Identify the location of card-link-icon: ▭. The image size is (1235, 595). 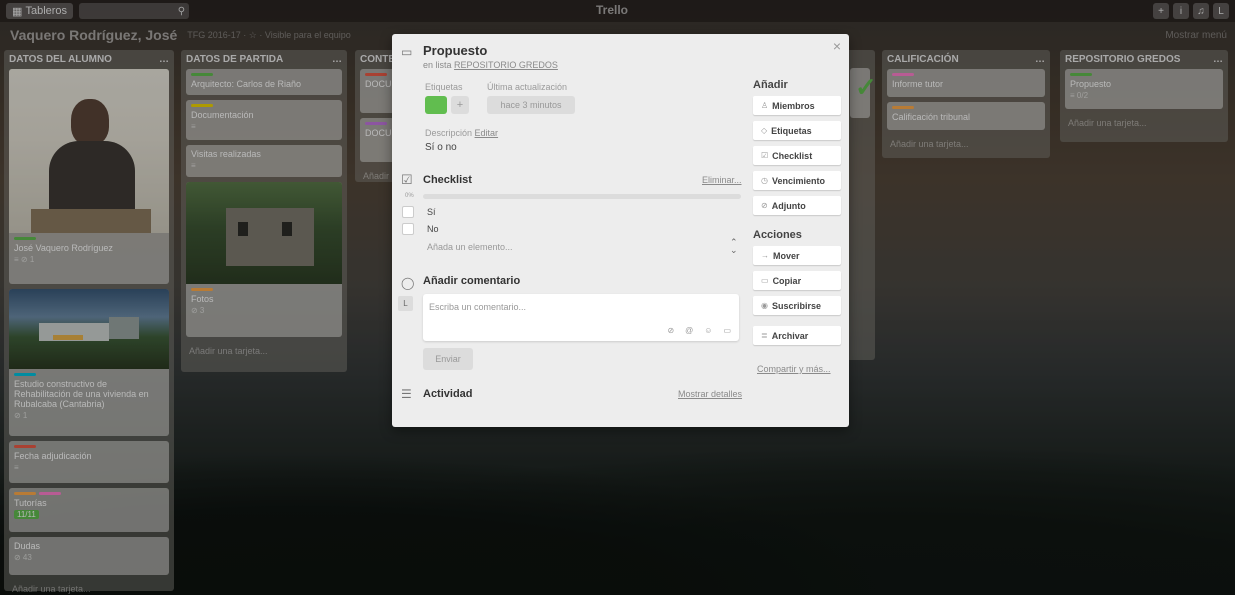
(727, 330).